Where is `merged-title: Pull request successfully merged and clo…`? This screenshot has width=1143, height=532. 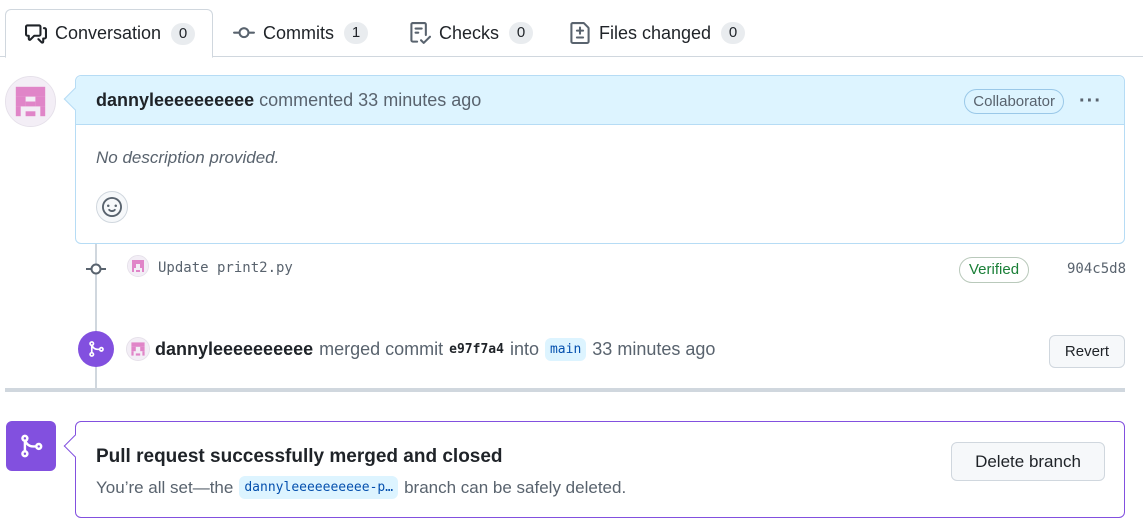 merged-title: Pull request successfully merged and clo… is located at coordinates (299, 456).